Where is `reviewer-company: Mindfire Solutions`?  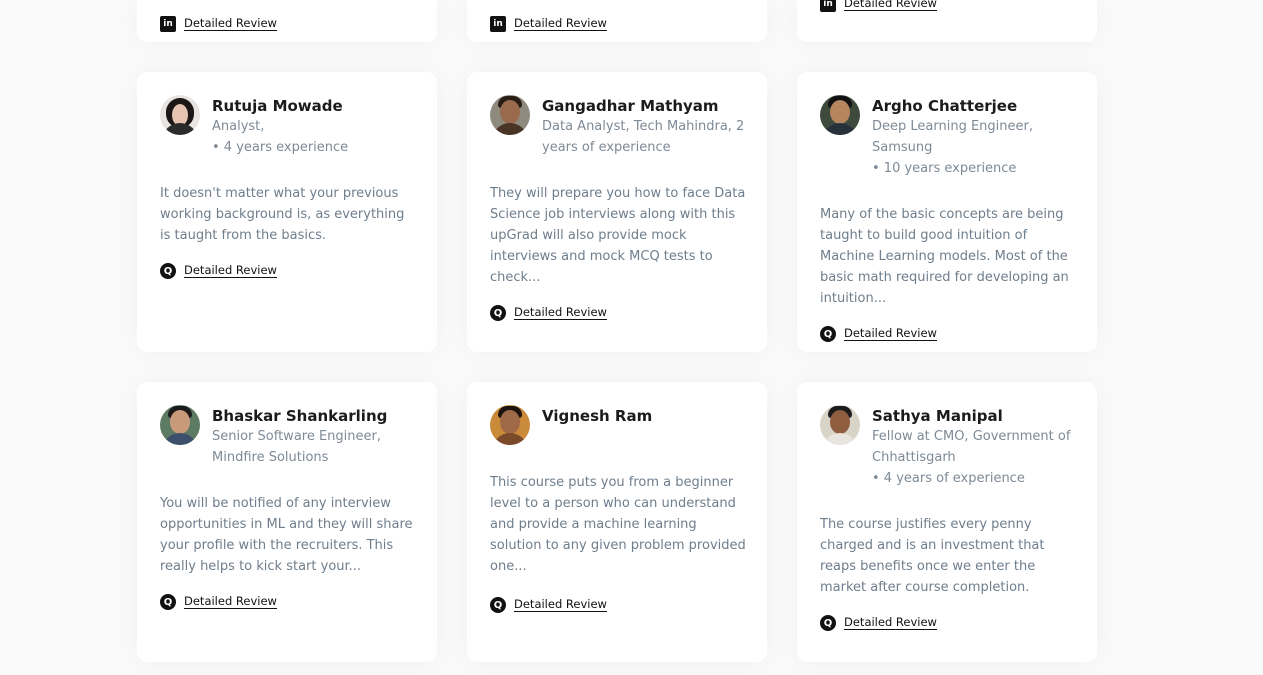
reviewer-company: Mindfire Solutions is located at coordinates (270, 457).